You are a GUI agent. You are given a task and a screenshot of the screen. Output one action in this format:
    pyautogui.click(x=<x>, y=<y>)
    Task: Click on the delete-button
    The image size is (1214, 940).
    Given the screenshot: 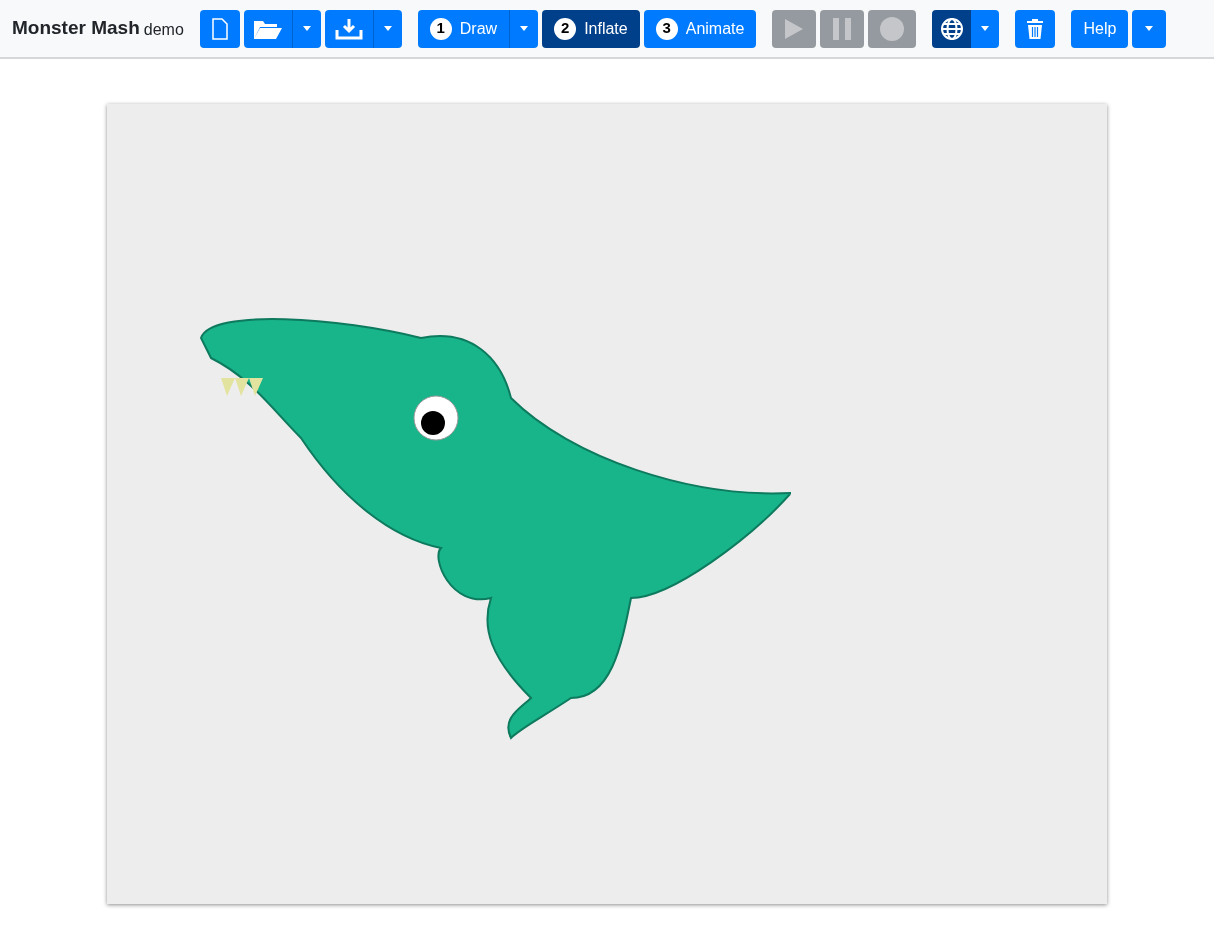 What is the action you would take?
    pyautogui.click(x=1035, y=28)
    